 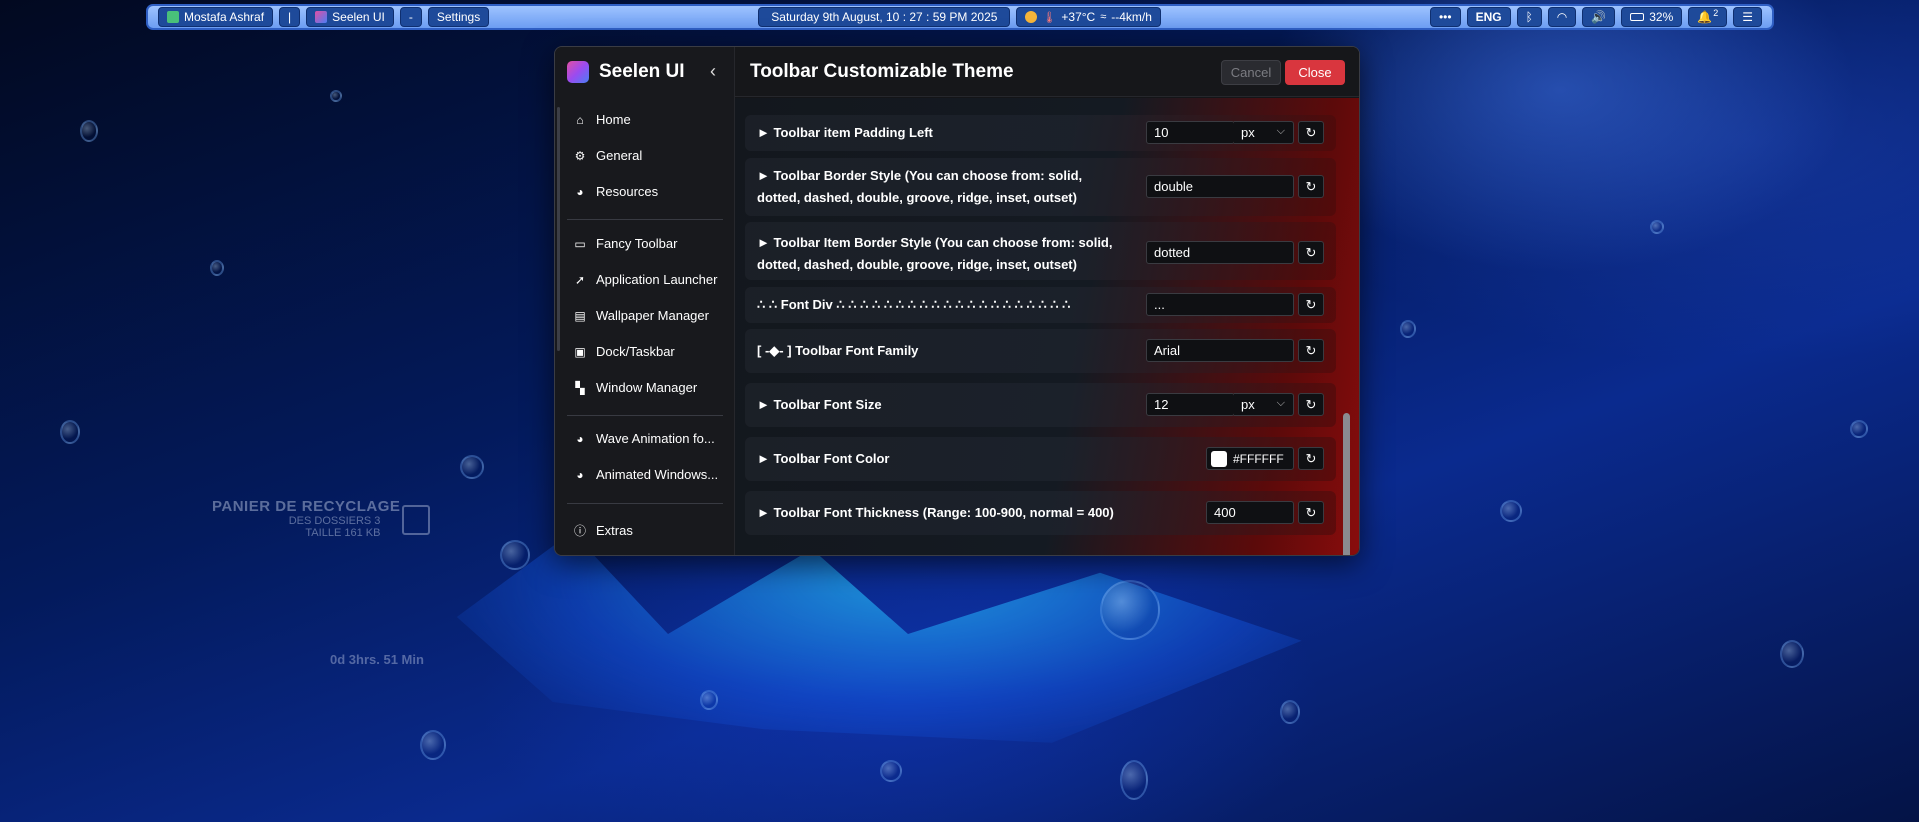 What do you see at coordinates (642, 71) in the screenshot?
I see `brand-name: Seelen UI` at bounding box center [642, 71].